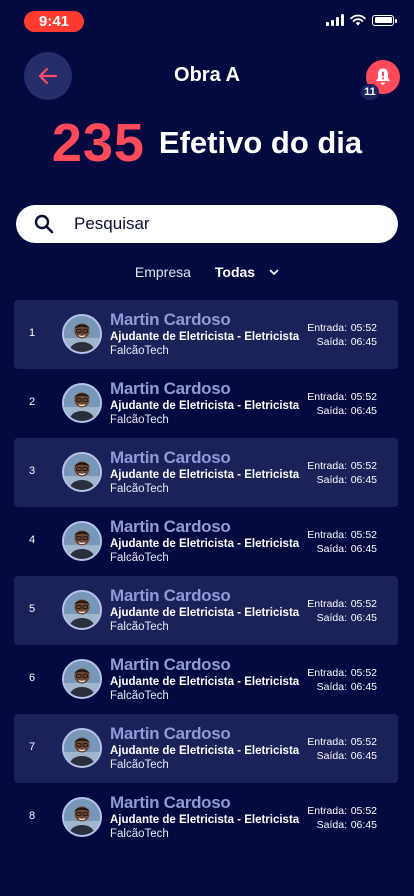  What do you see at coordinates (207, 22) in the screenshot?
I see `status-bar: 9:41` at bounding box center [207, 22].